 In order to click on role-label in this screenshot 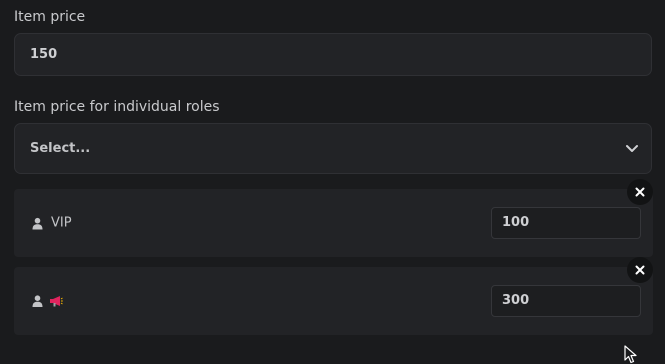, I will do `click(51, 301)`.